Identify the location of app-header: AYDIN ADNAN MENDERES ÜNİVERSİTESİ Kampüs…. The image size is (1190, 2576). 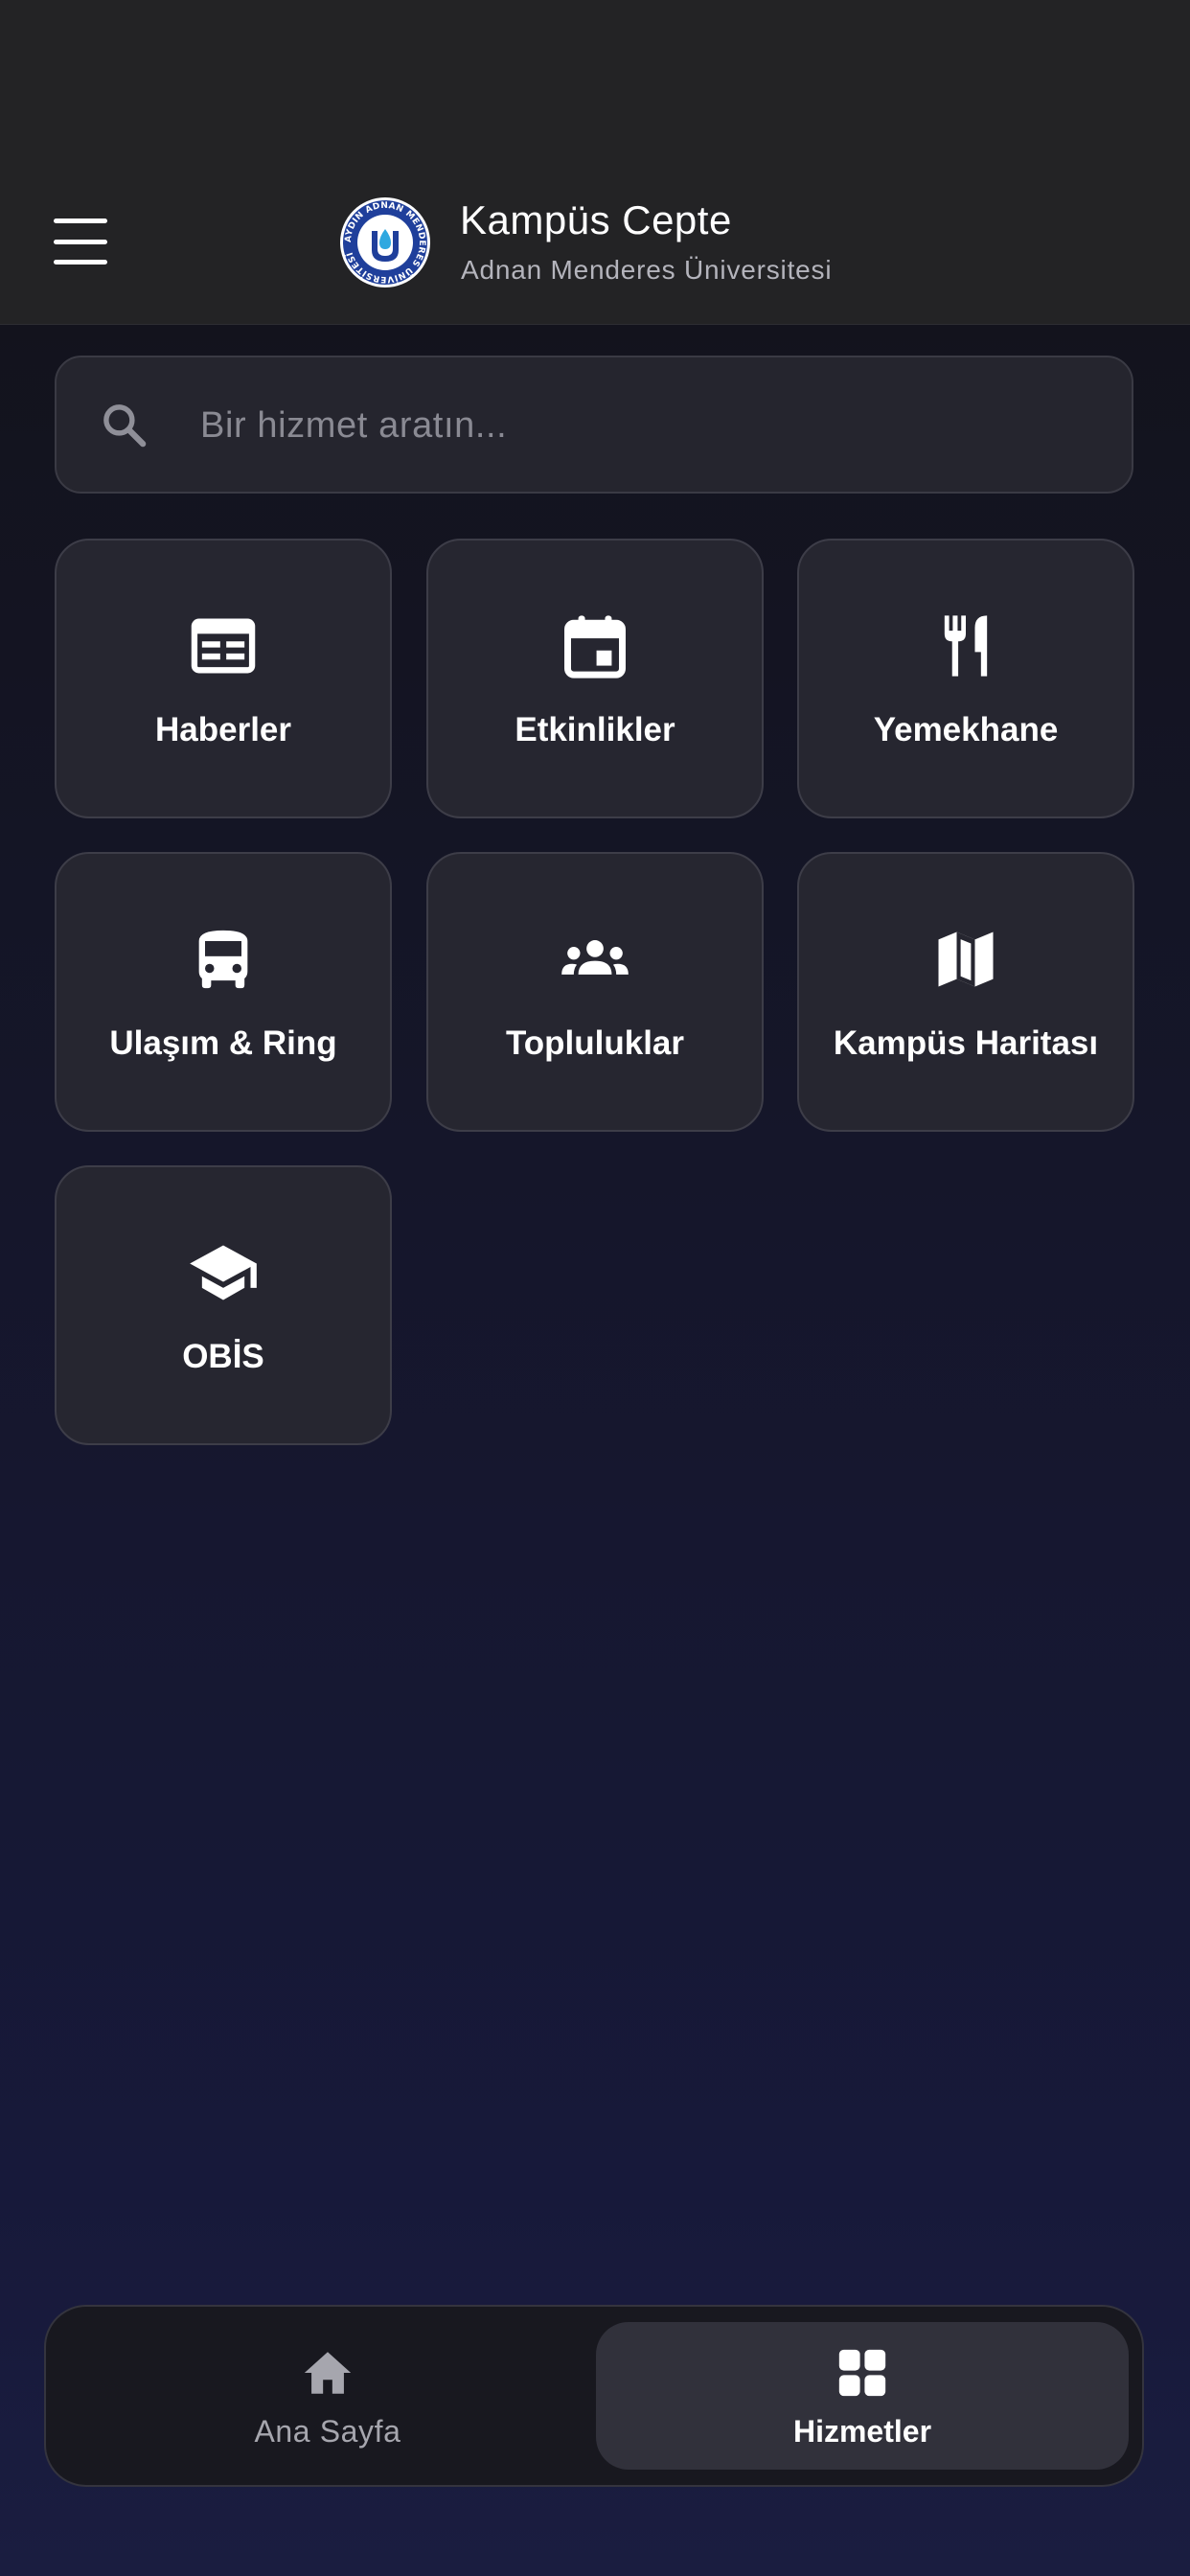
(595, 162).